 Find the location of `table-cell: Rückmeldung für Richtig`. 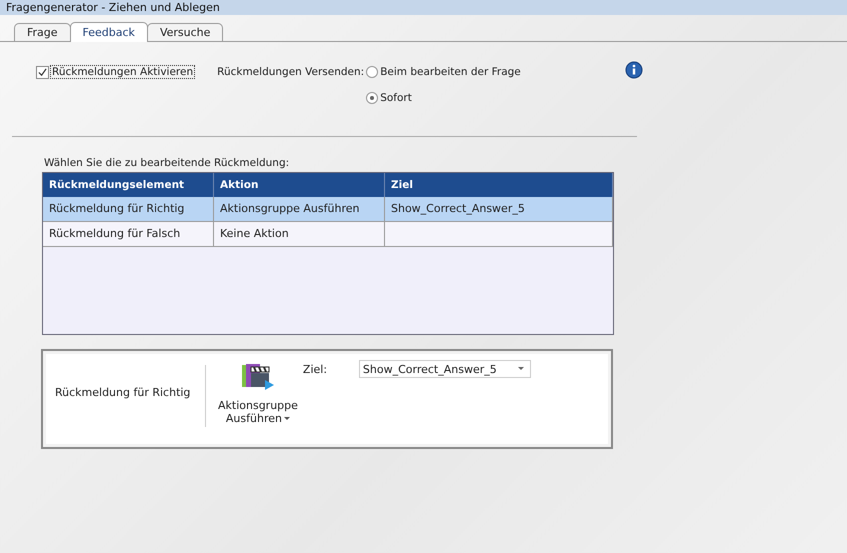

table-cell: Rückmeldung für Richtig is located at coordinates (116, 208).